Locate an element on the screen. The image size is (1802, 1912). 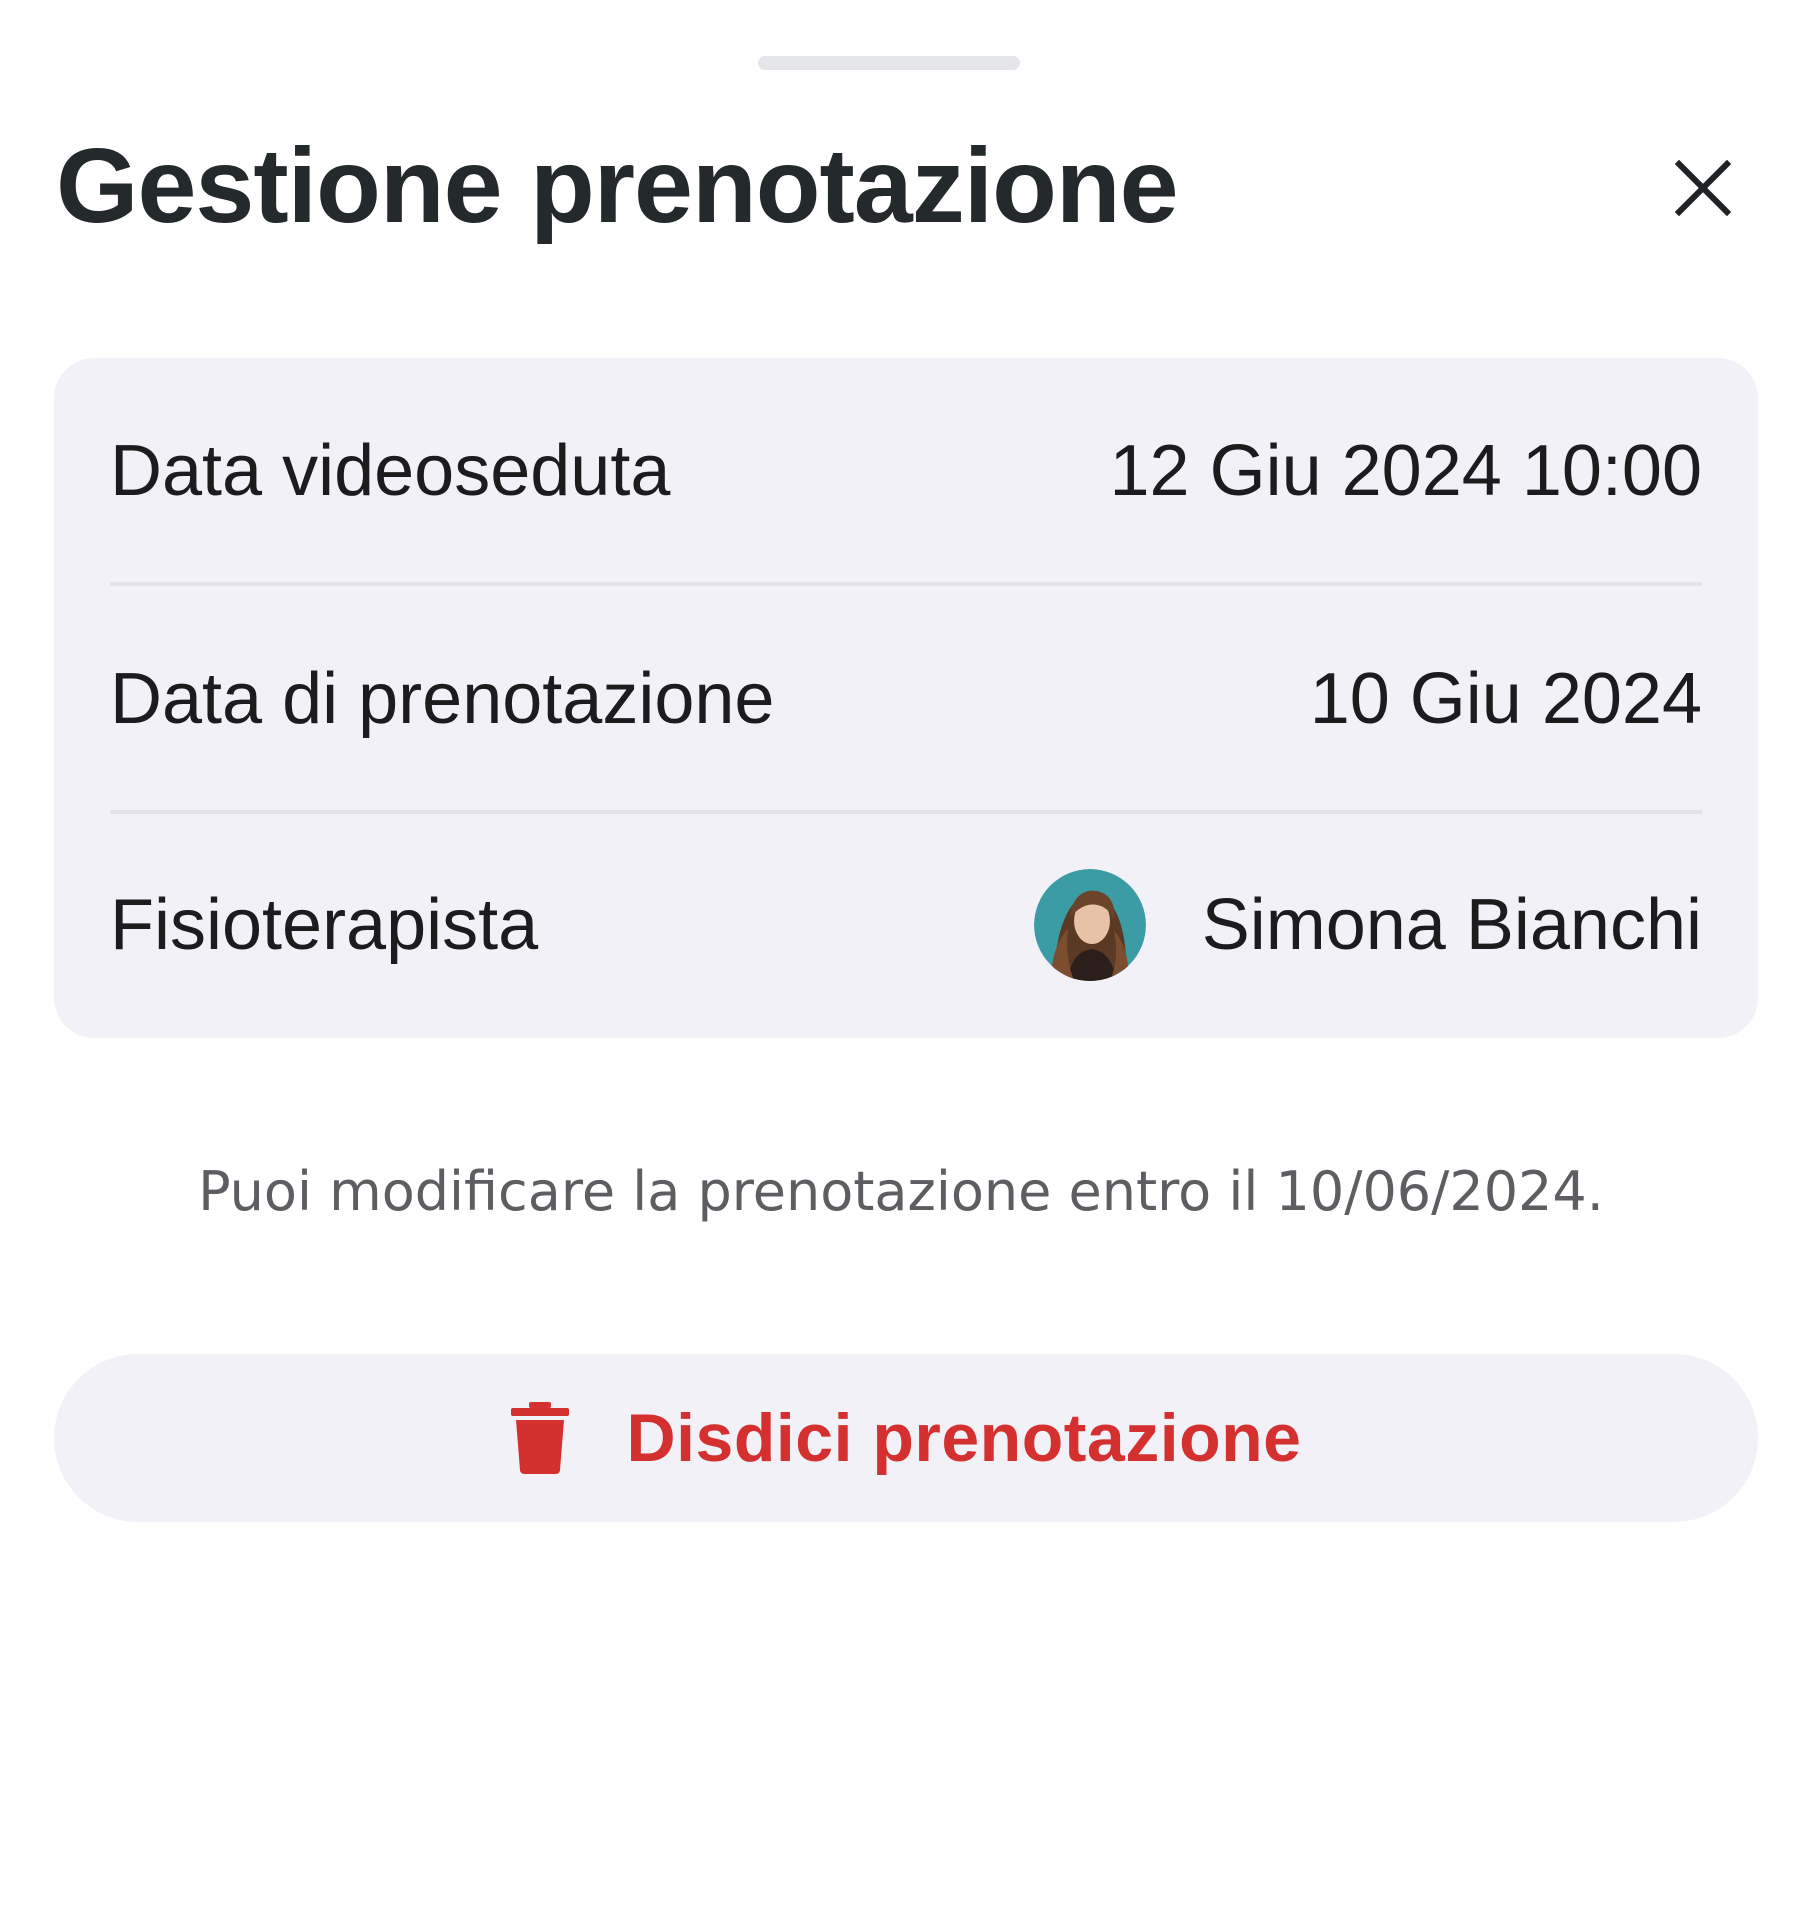
close-button is located at coordinates (1703, 188).